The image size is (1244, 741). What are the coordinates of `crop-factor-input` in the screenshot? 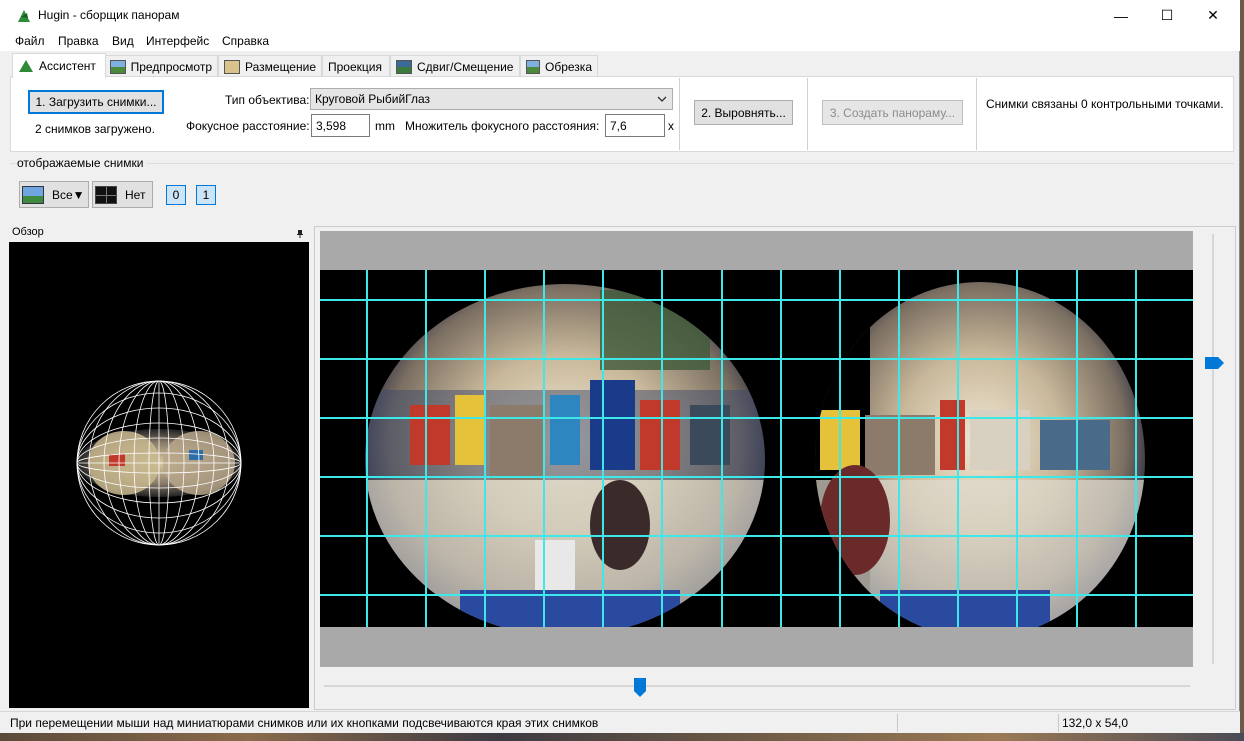 It's located at (635, 125).